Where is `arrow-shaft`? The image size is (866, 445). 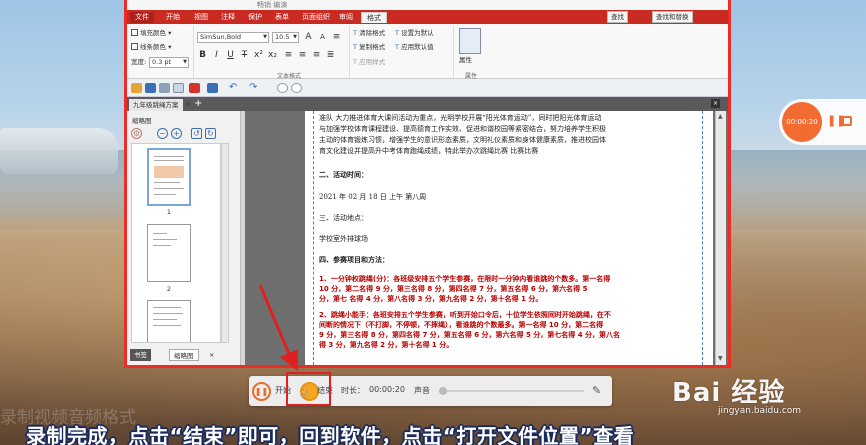
arrow-shaft is located at coordinates (276, 323).